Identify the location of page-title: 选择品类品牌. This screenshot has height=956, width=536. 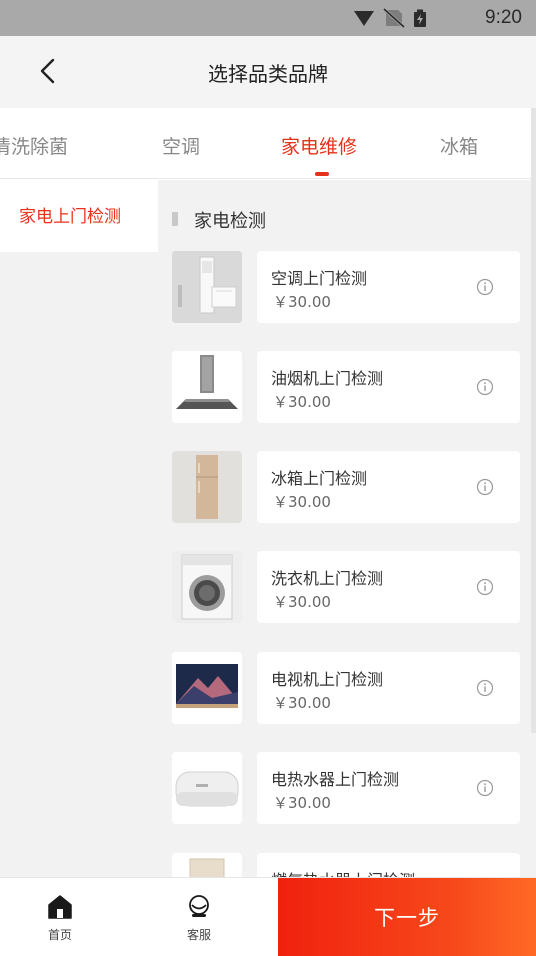
(268, 74).